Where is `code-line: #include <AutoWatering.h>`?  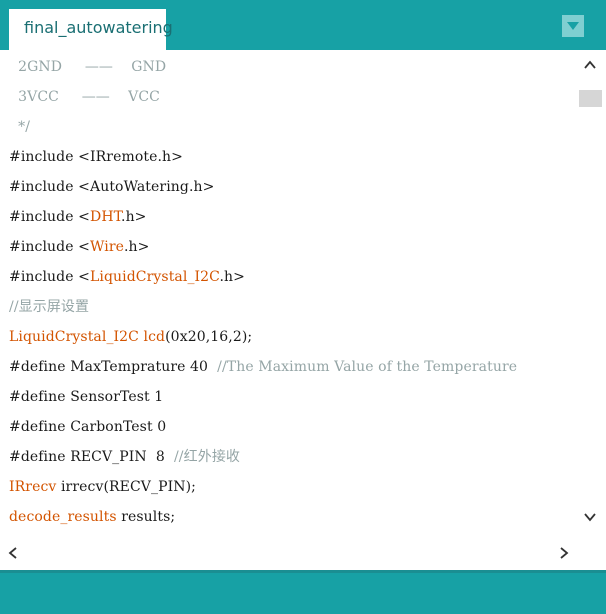
code-line: #include <AutoWatering.h> is located at coordinates (111, 193).